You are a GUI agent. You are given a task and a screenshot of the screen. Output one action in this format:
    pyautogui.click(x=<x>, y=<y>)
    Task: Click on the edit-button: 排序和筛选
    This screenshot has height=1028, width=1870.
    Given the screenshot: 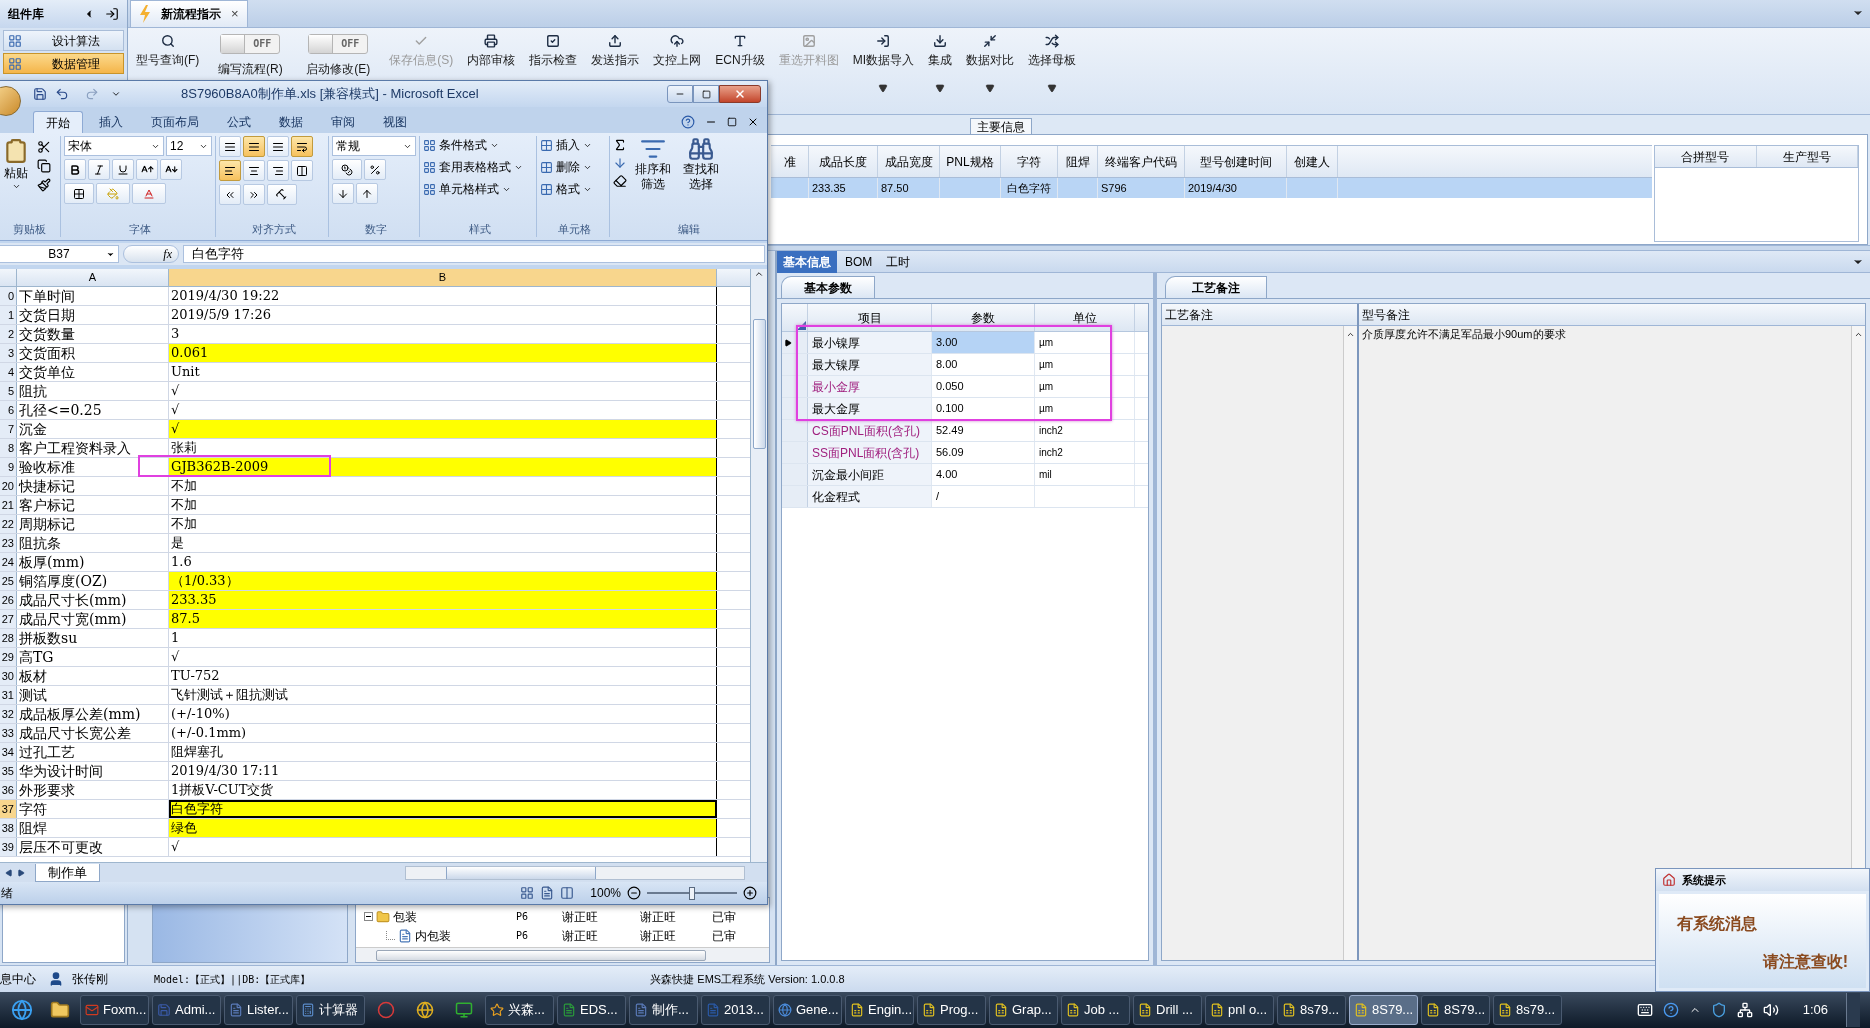 What is the action you would take?
    pyautogui.click(x=653, y=164)
    